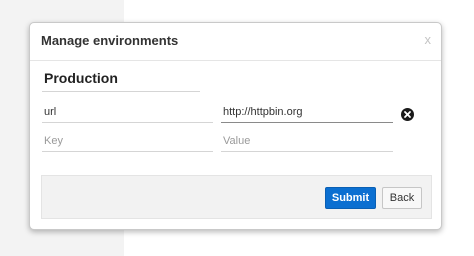 The width and height of the screenshot is (474, 256). What do you see at coordinates (127, 112) in the screenshot?
I see `variable-key-input` at bounding box center [127, 112].